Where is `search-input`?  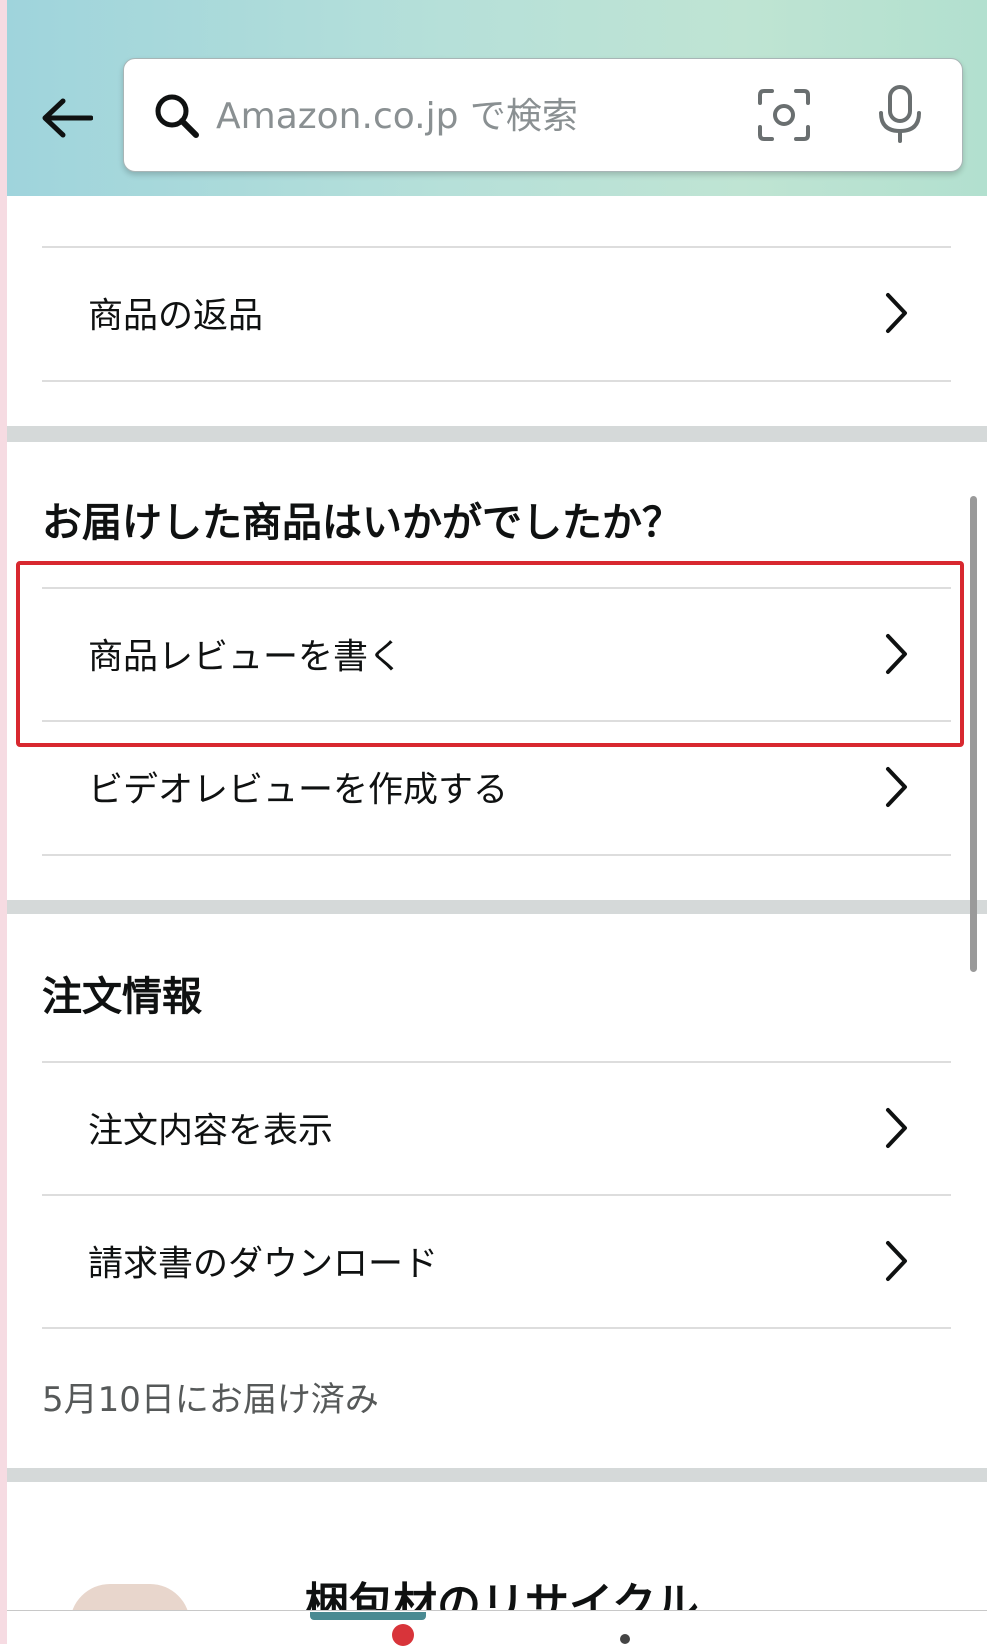
search-input is located at coordinates (426, 116).